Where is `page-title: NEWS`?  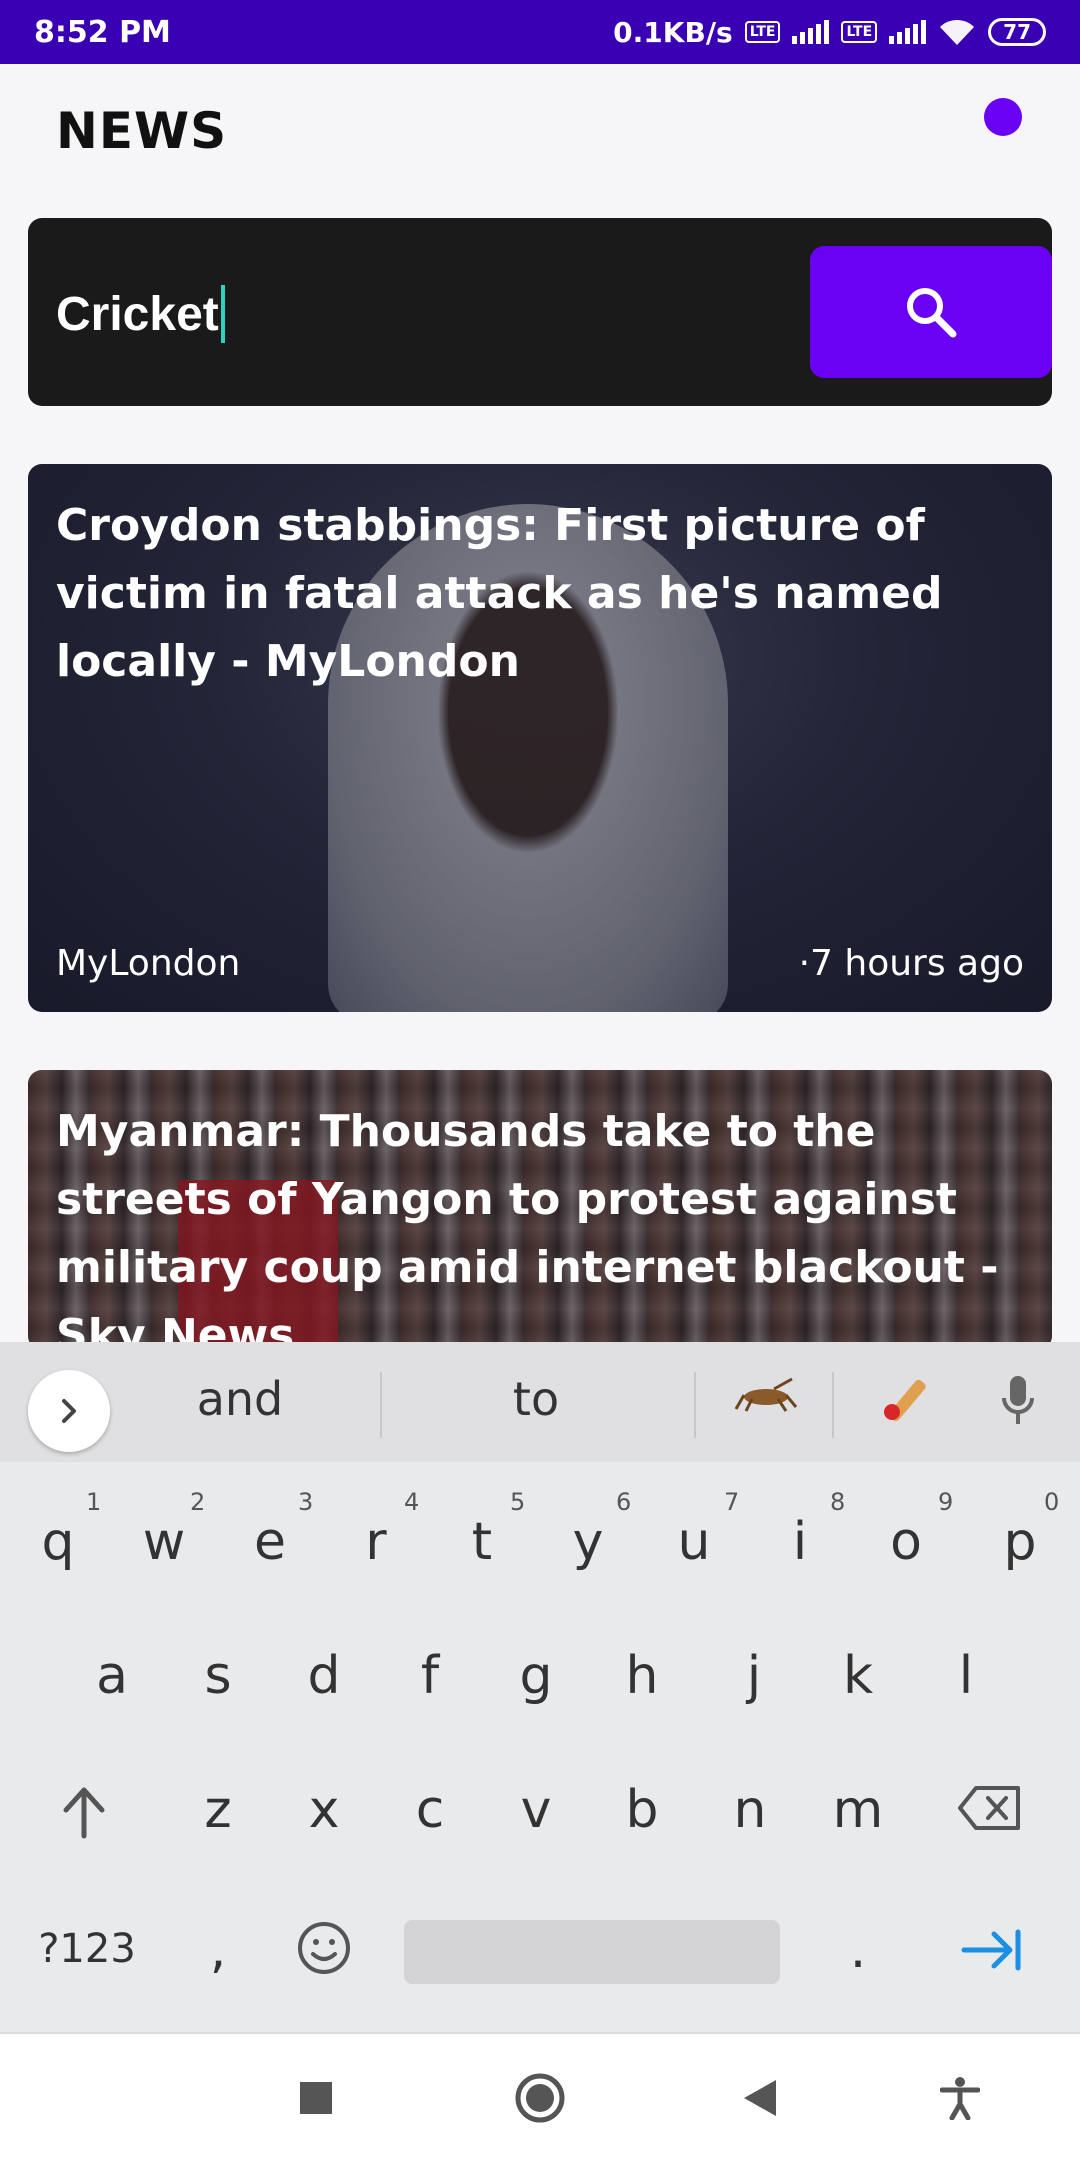 page-title: NEWS is located at coordinates (142, 131).